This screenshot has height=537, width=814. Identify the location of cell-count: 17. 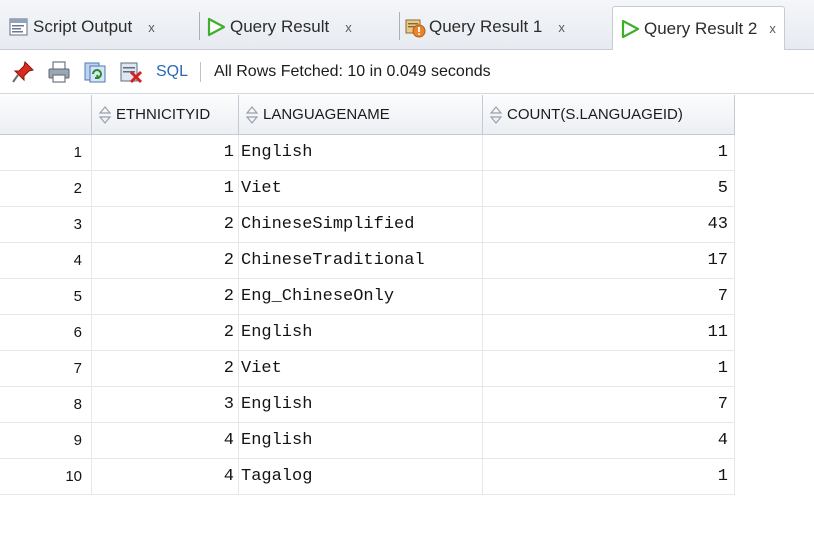
(609, 261).